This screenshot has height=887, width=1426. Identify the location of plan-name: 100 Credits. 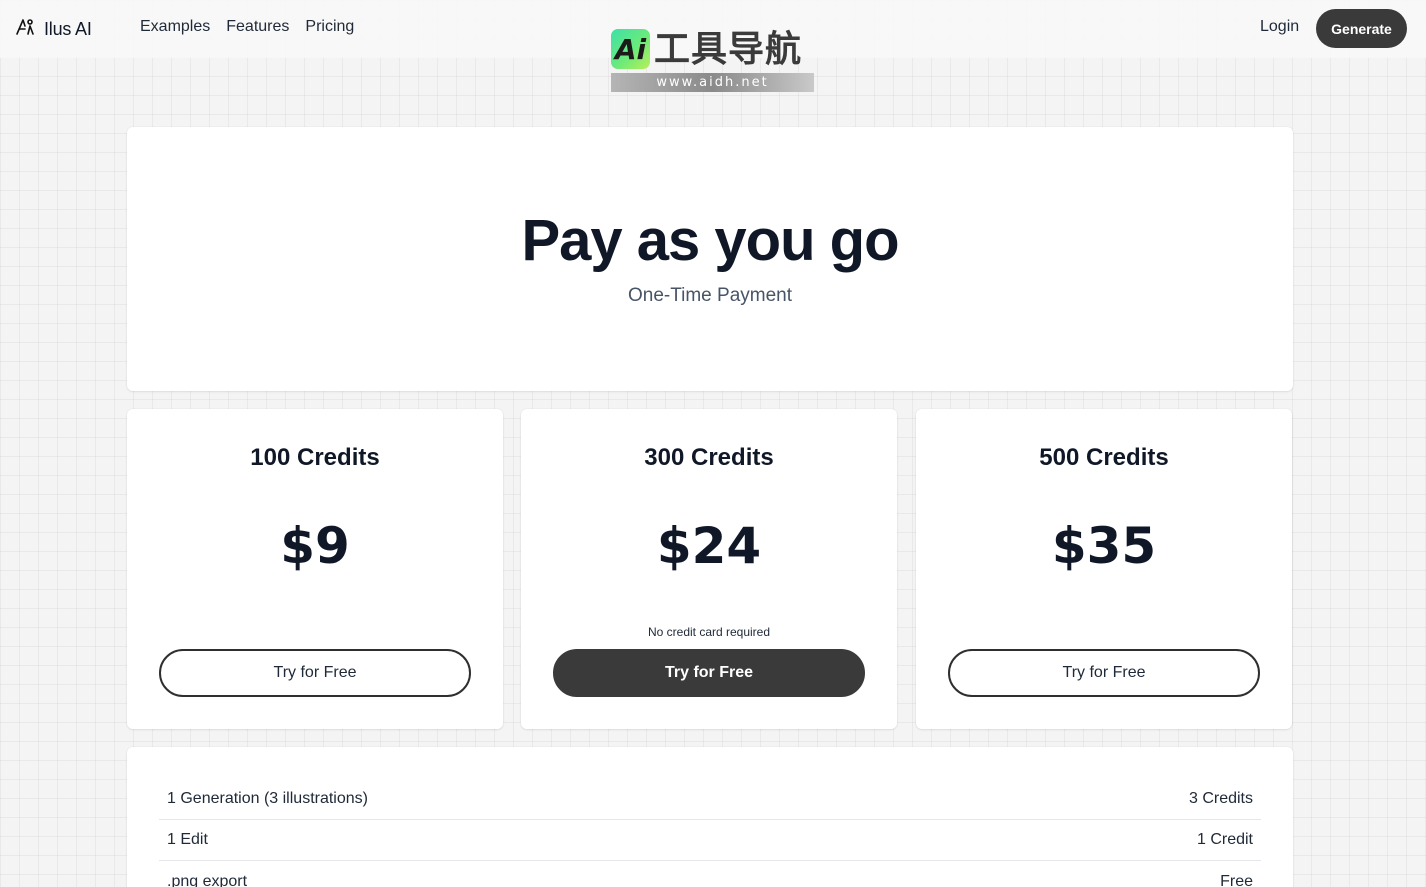
(315, 457).